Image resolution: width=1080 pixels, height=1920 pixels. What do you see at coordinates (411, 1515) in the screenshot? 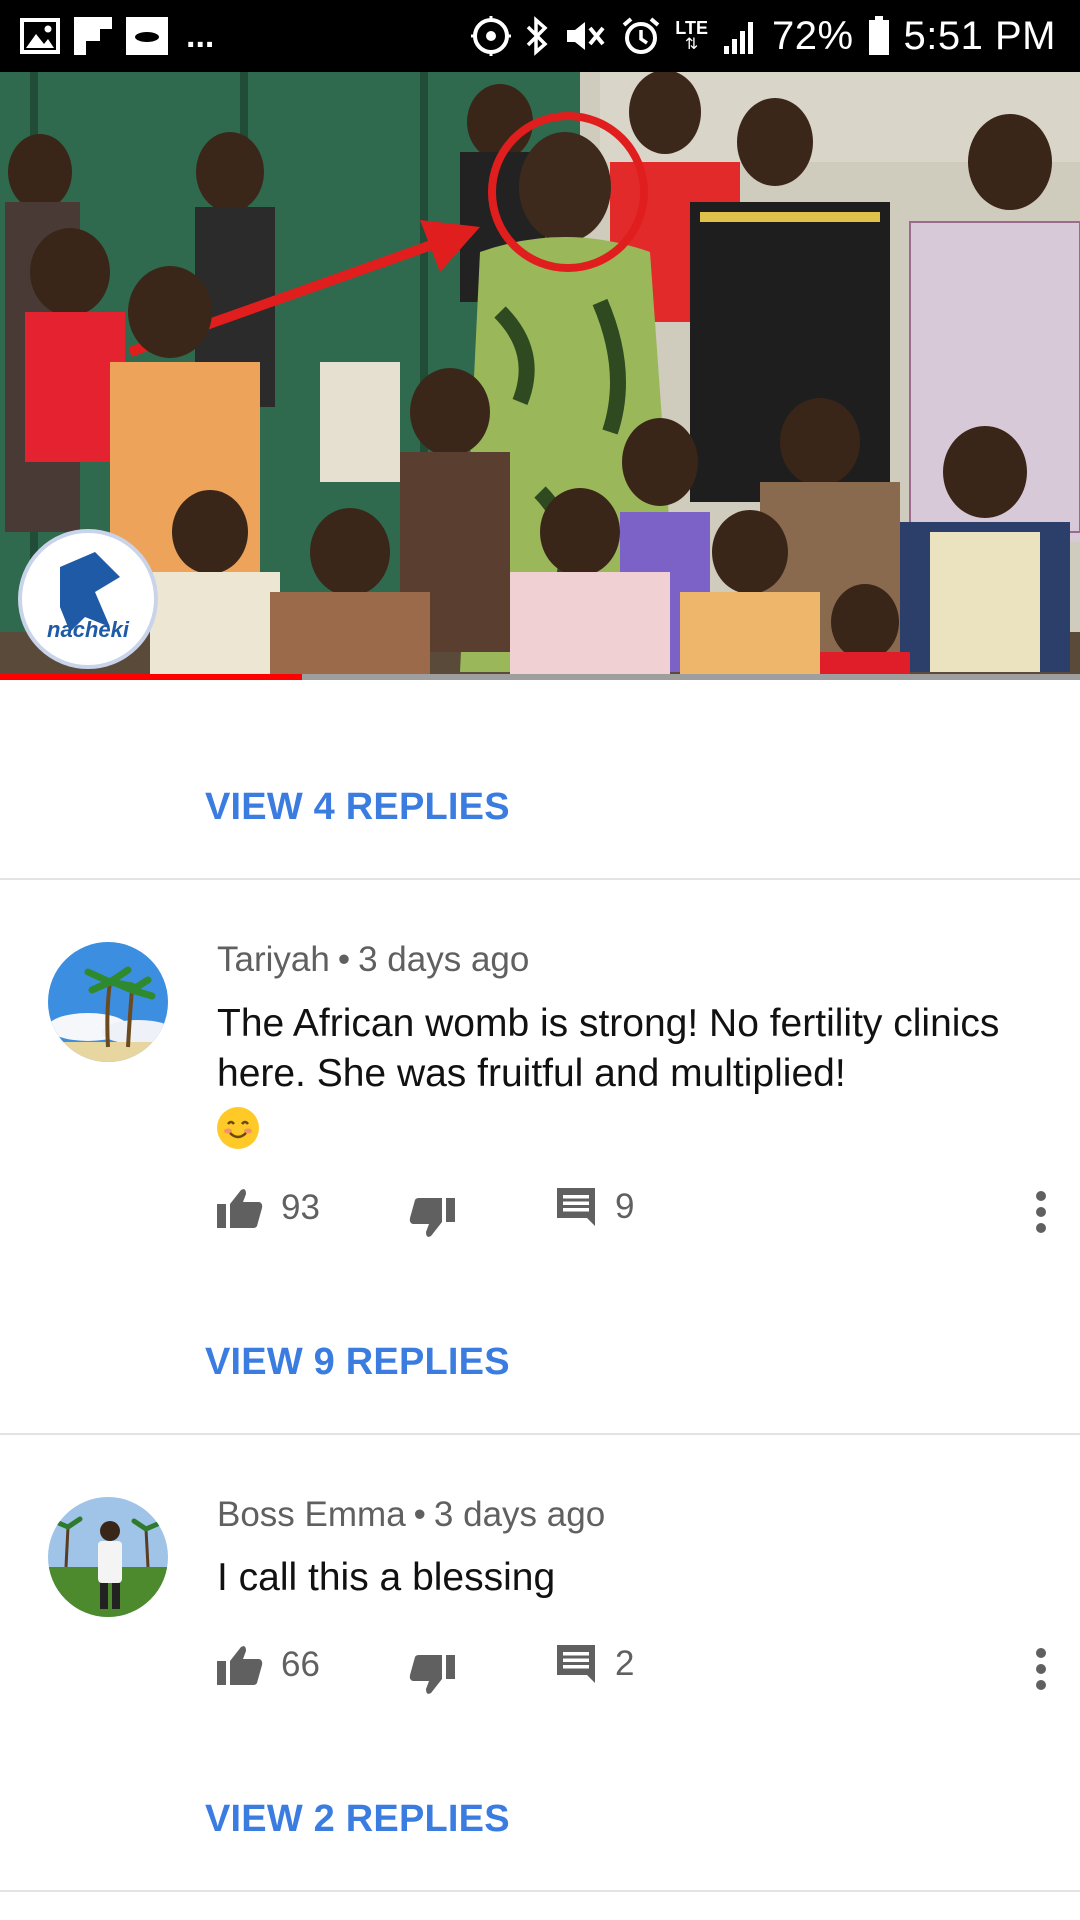
I see `comment-meta: Boss Emma • 3 days ago` at bounding box center [411, 1515].